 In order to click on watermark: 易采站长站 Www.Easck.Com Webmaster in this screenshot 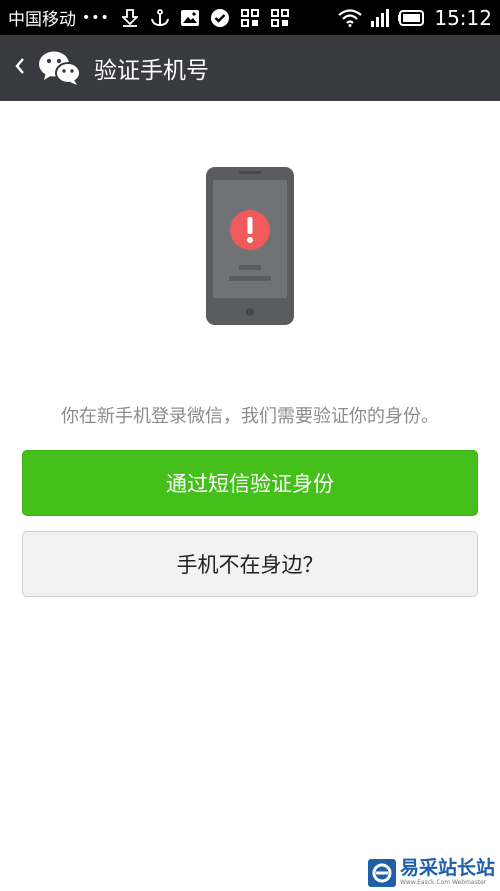, I will do `click(434, 872)`.